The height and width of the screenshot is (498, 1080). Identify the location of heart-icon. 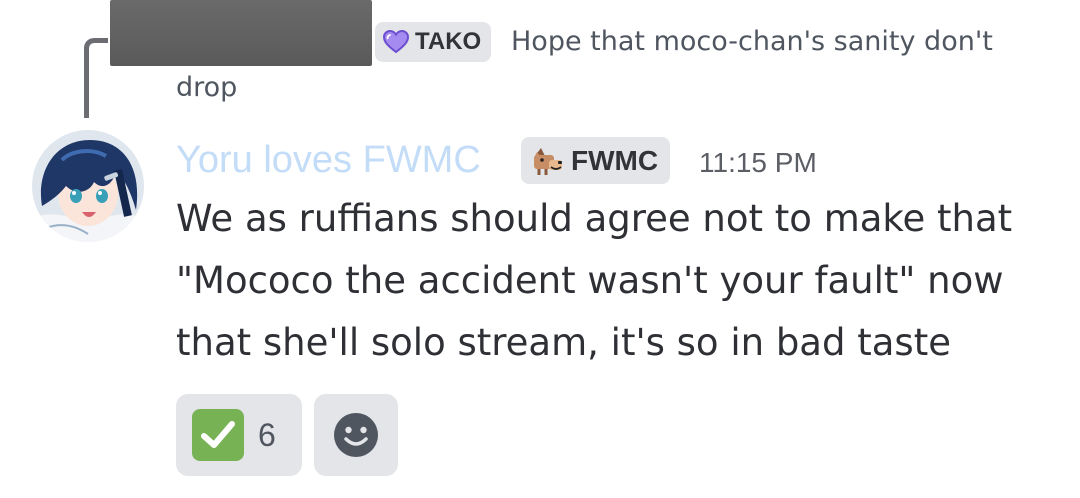
(396, 42).